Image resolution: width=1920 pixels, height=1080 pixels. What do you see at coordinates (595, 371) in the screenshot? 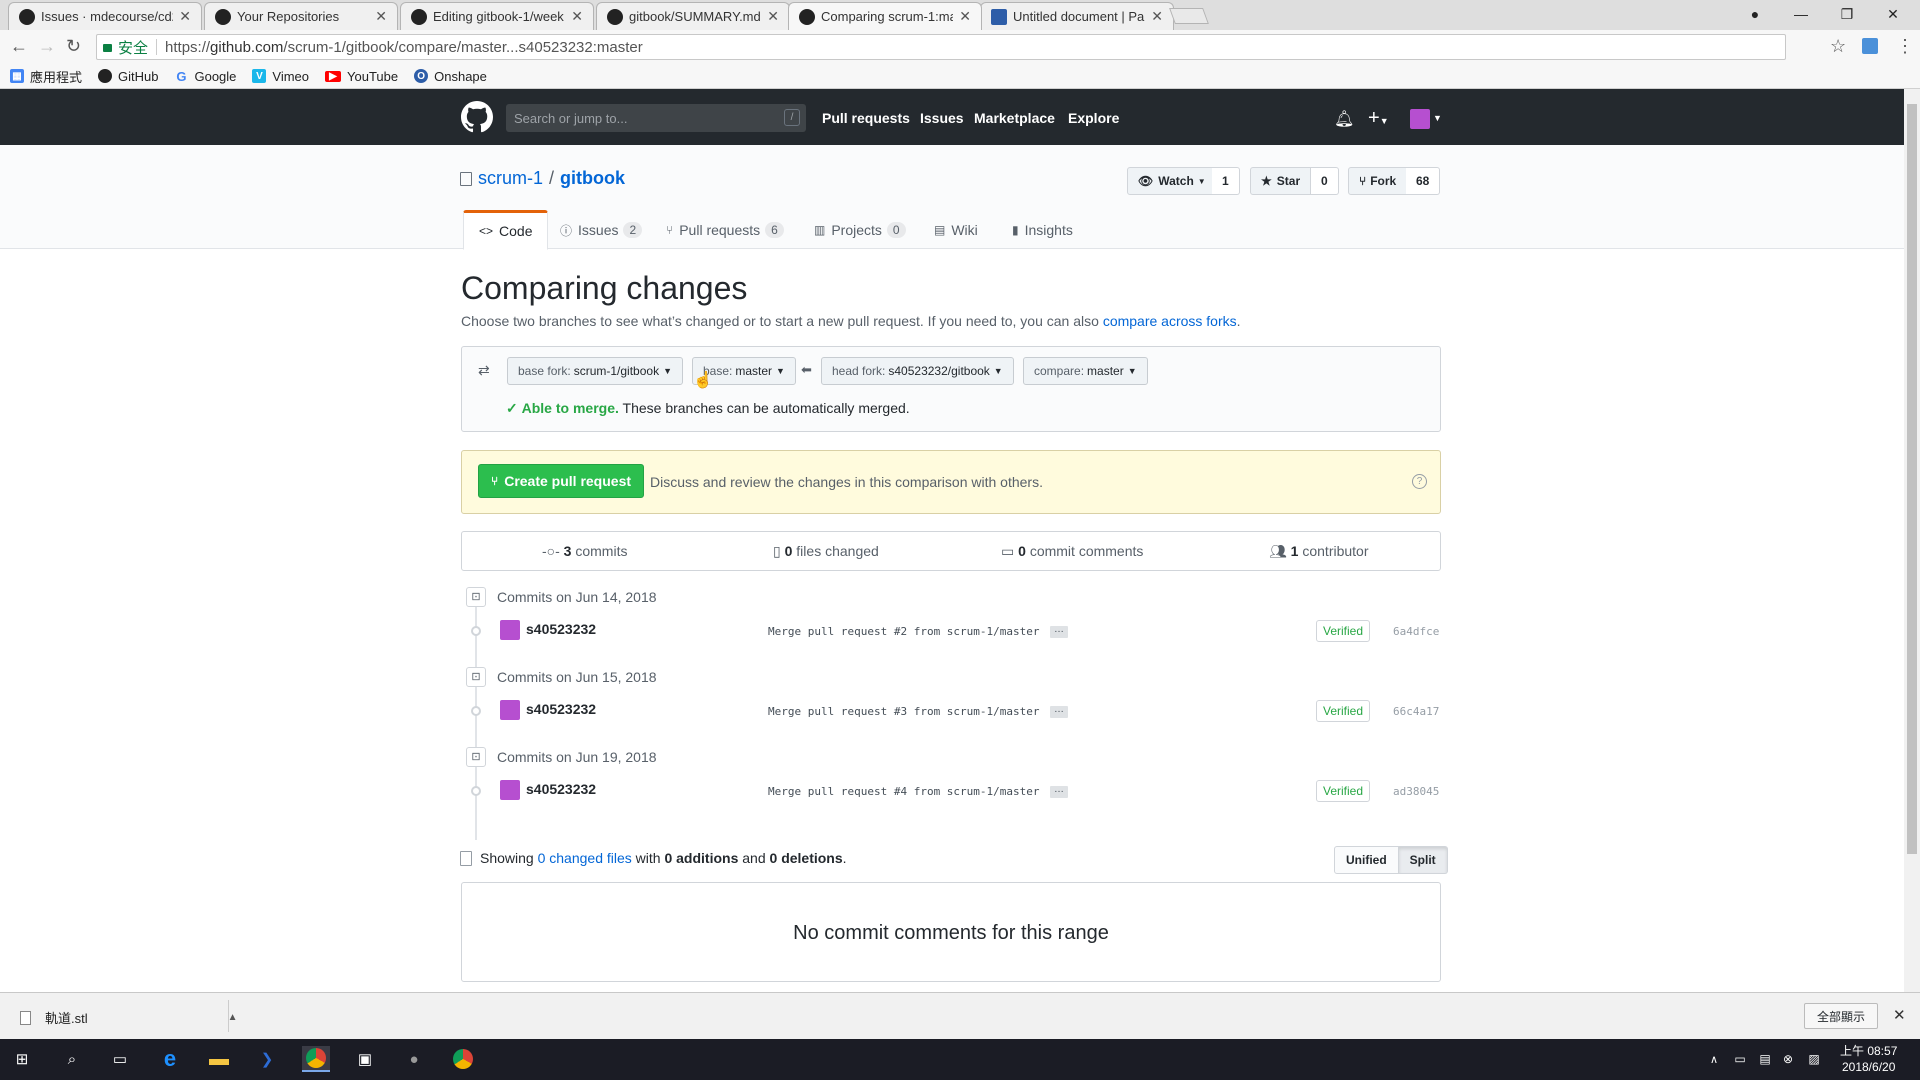
I see `base-fork-select: base fork: scrum-1/gitbook ▼` at bounding box center [595, 371].